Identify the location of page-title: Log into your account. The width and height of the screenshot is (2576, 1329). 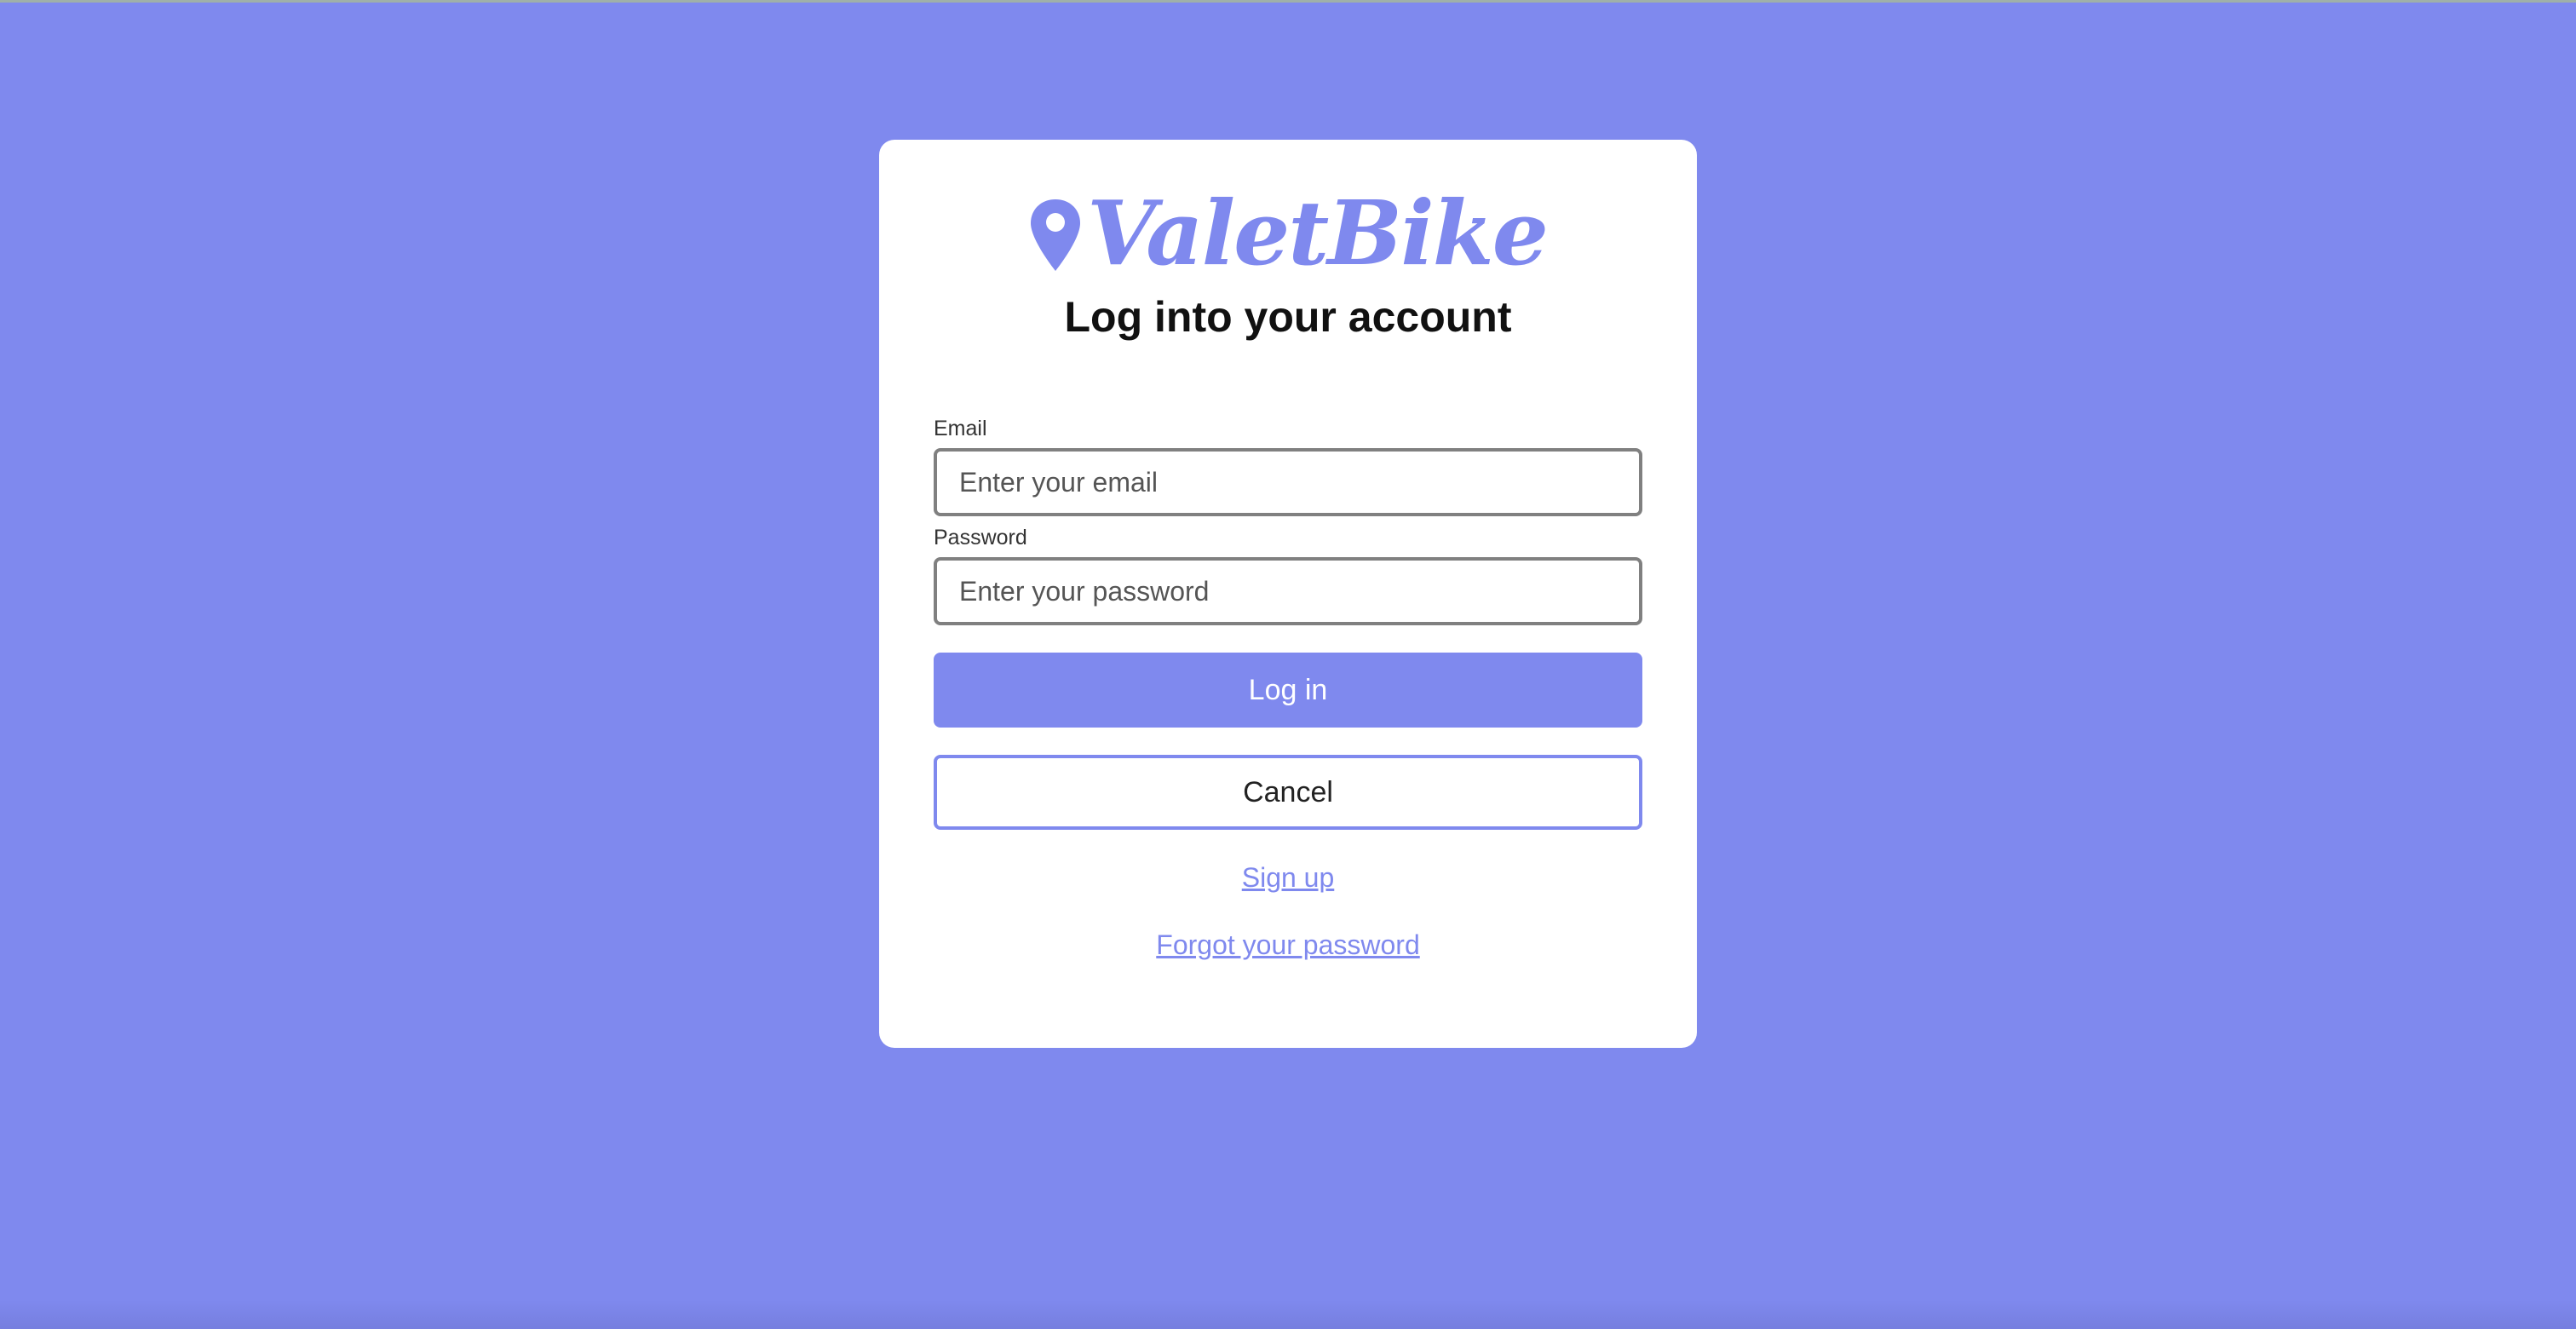
(1288, 317).